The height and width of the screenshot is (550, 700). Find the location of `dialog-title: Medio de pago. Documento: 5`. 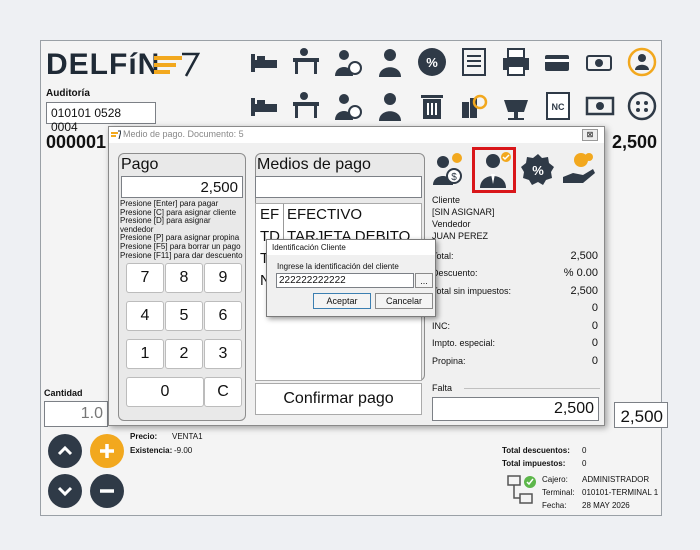

dialog-title: Medio de pago. Documento: 5 is located at coordinates (183, 134).